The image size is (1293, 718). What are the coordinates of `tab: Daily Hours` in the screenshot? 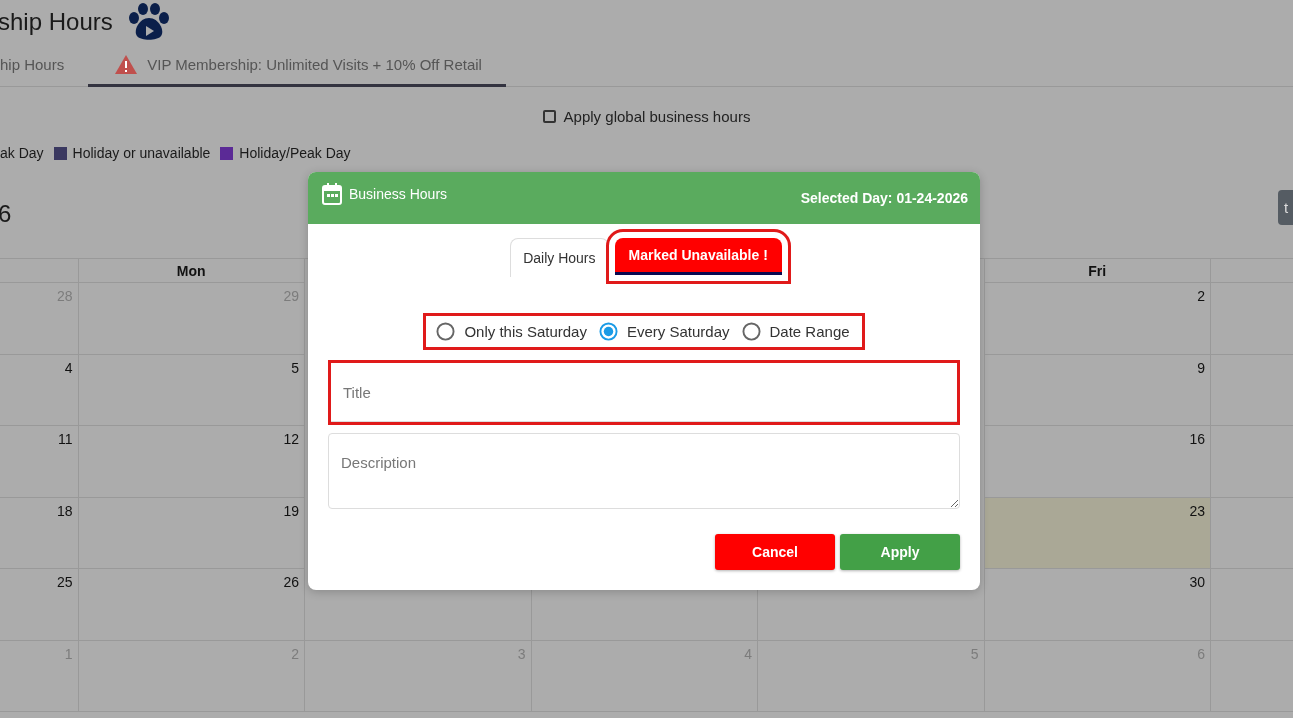 It's located at (559, 257).